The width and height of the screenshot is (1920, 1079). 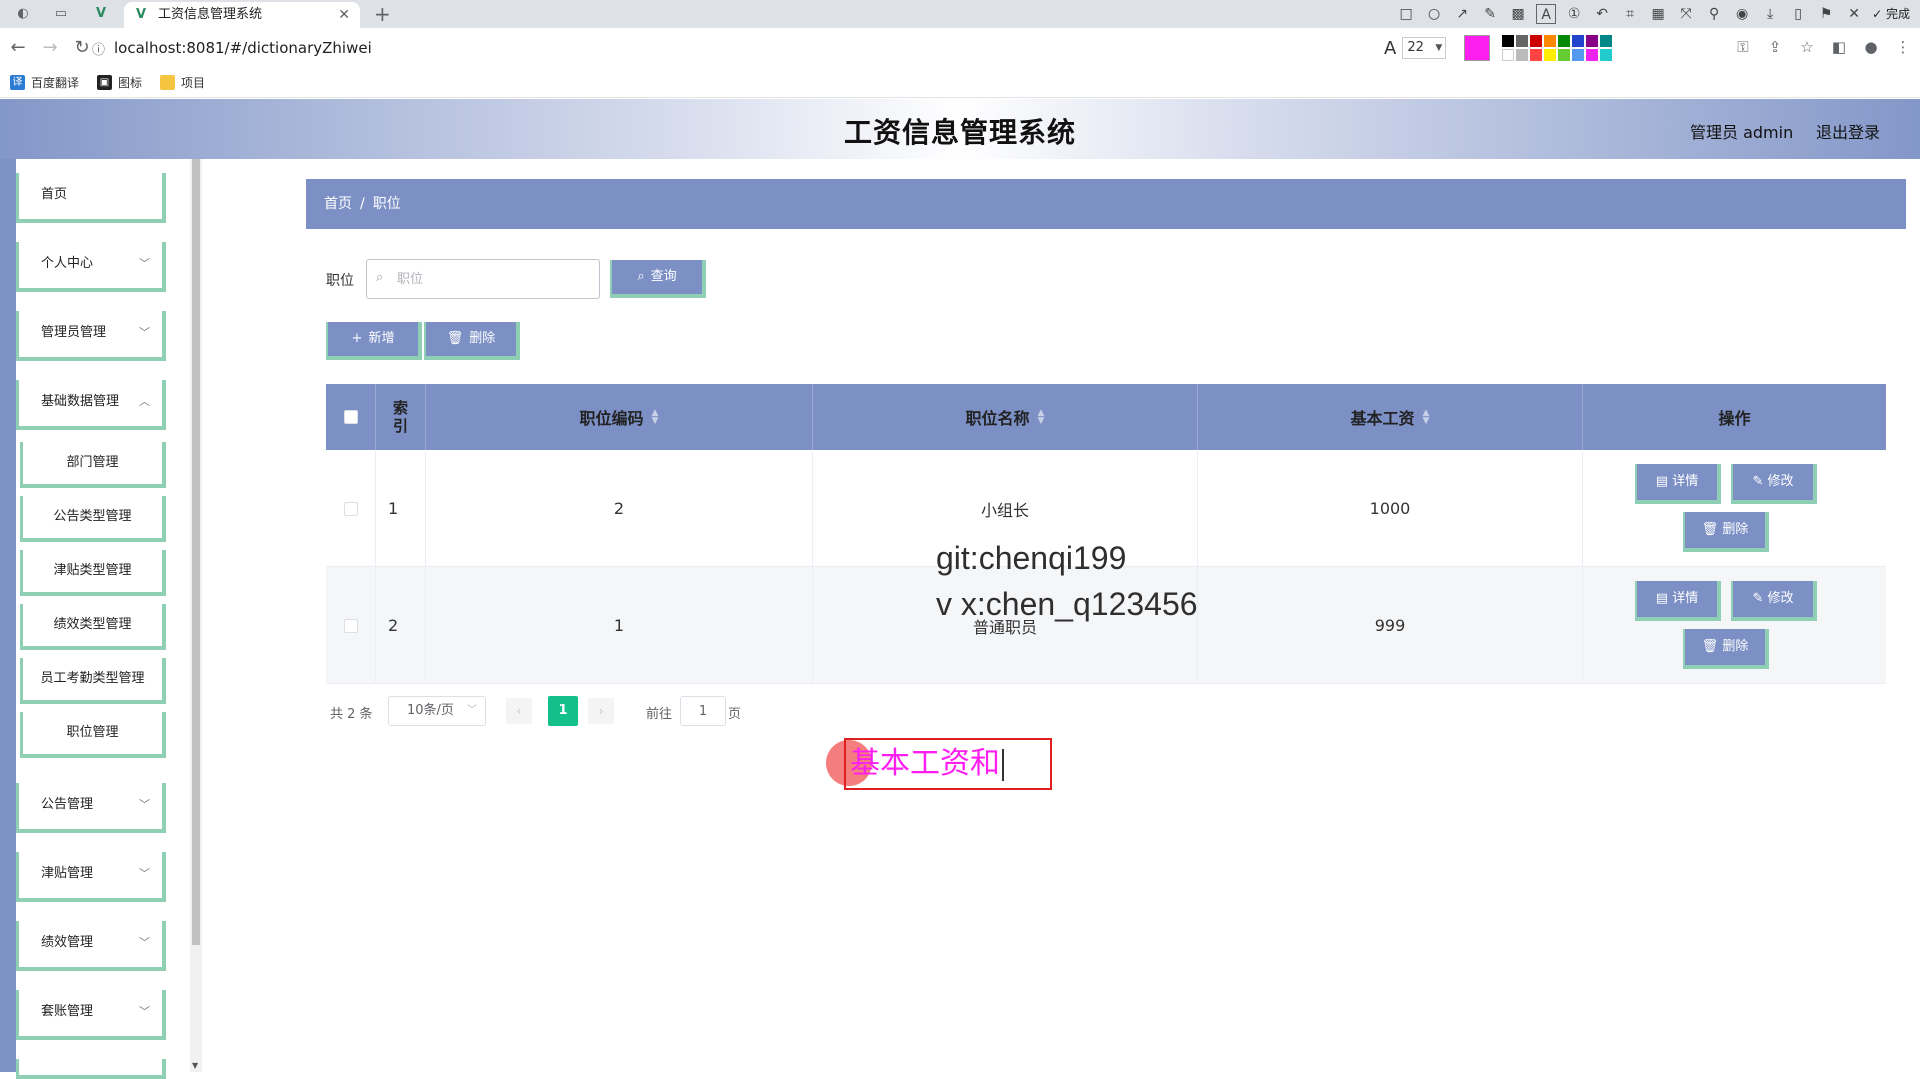 What do you see at coordinates (601, 711) in the screenshot?
I see `next-page-icon: ›` at bounding box center [601, 711].